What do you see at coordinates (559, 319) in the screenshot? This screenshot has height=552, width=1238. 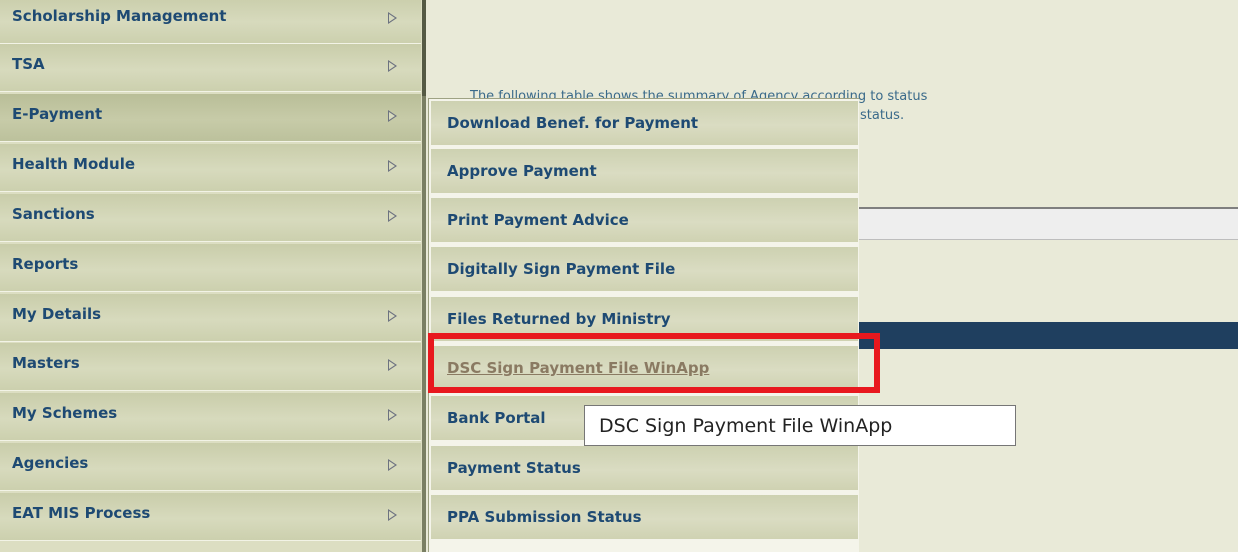 I see `submenu-item-label: Files Returned by Ministry` at bounding box center [559, 319].